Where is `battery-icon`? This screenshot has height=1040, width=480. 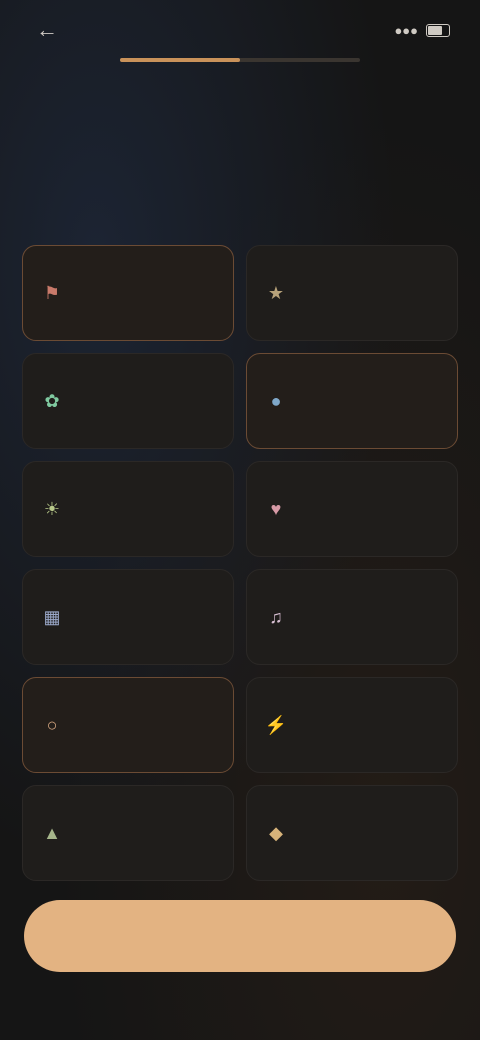
battery-icon is located at coordinates (438, 30).